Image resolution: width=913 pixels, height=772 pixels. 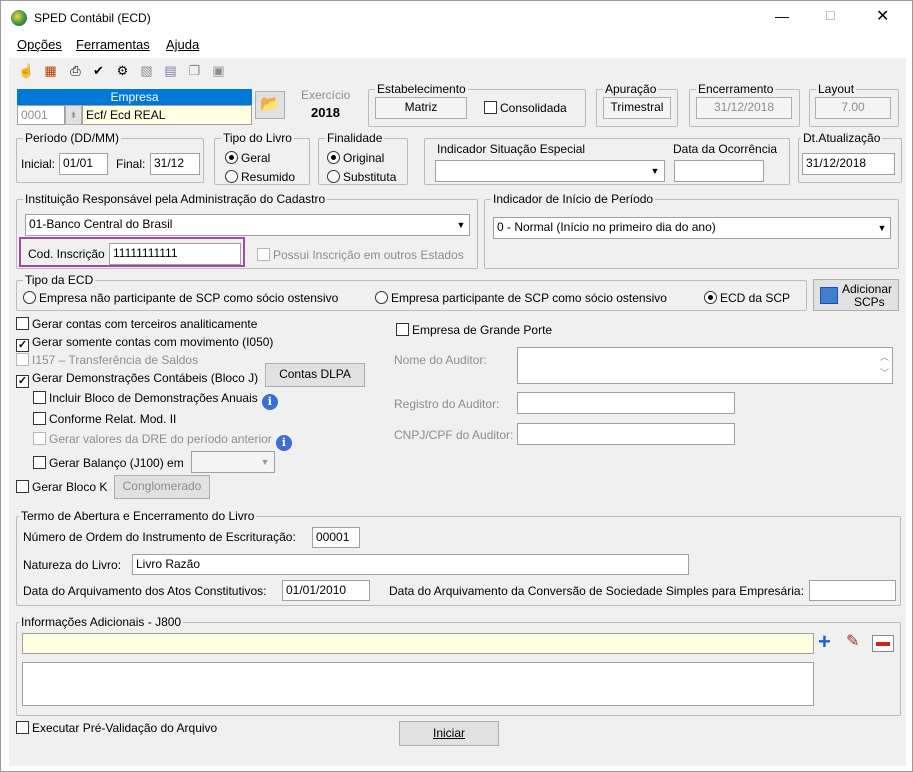 What do you see at coordinates (326, 95) in the screenshot?
I see `exercicio-label: Exercício` at bounding box center [326, 95].